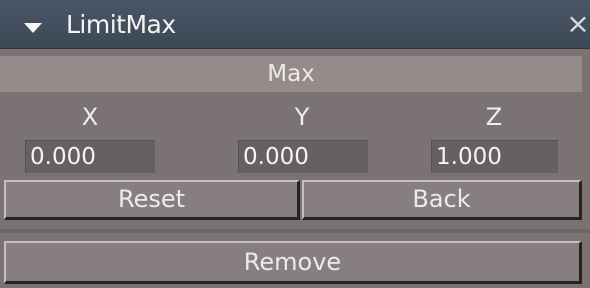 This screenshot has width=590, height=288. What do you see at coordinates (152, 200) in the screenshot?
I see `reset-button: Reset` at bounding box center [152, 200].